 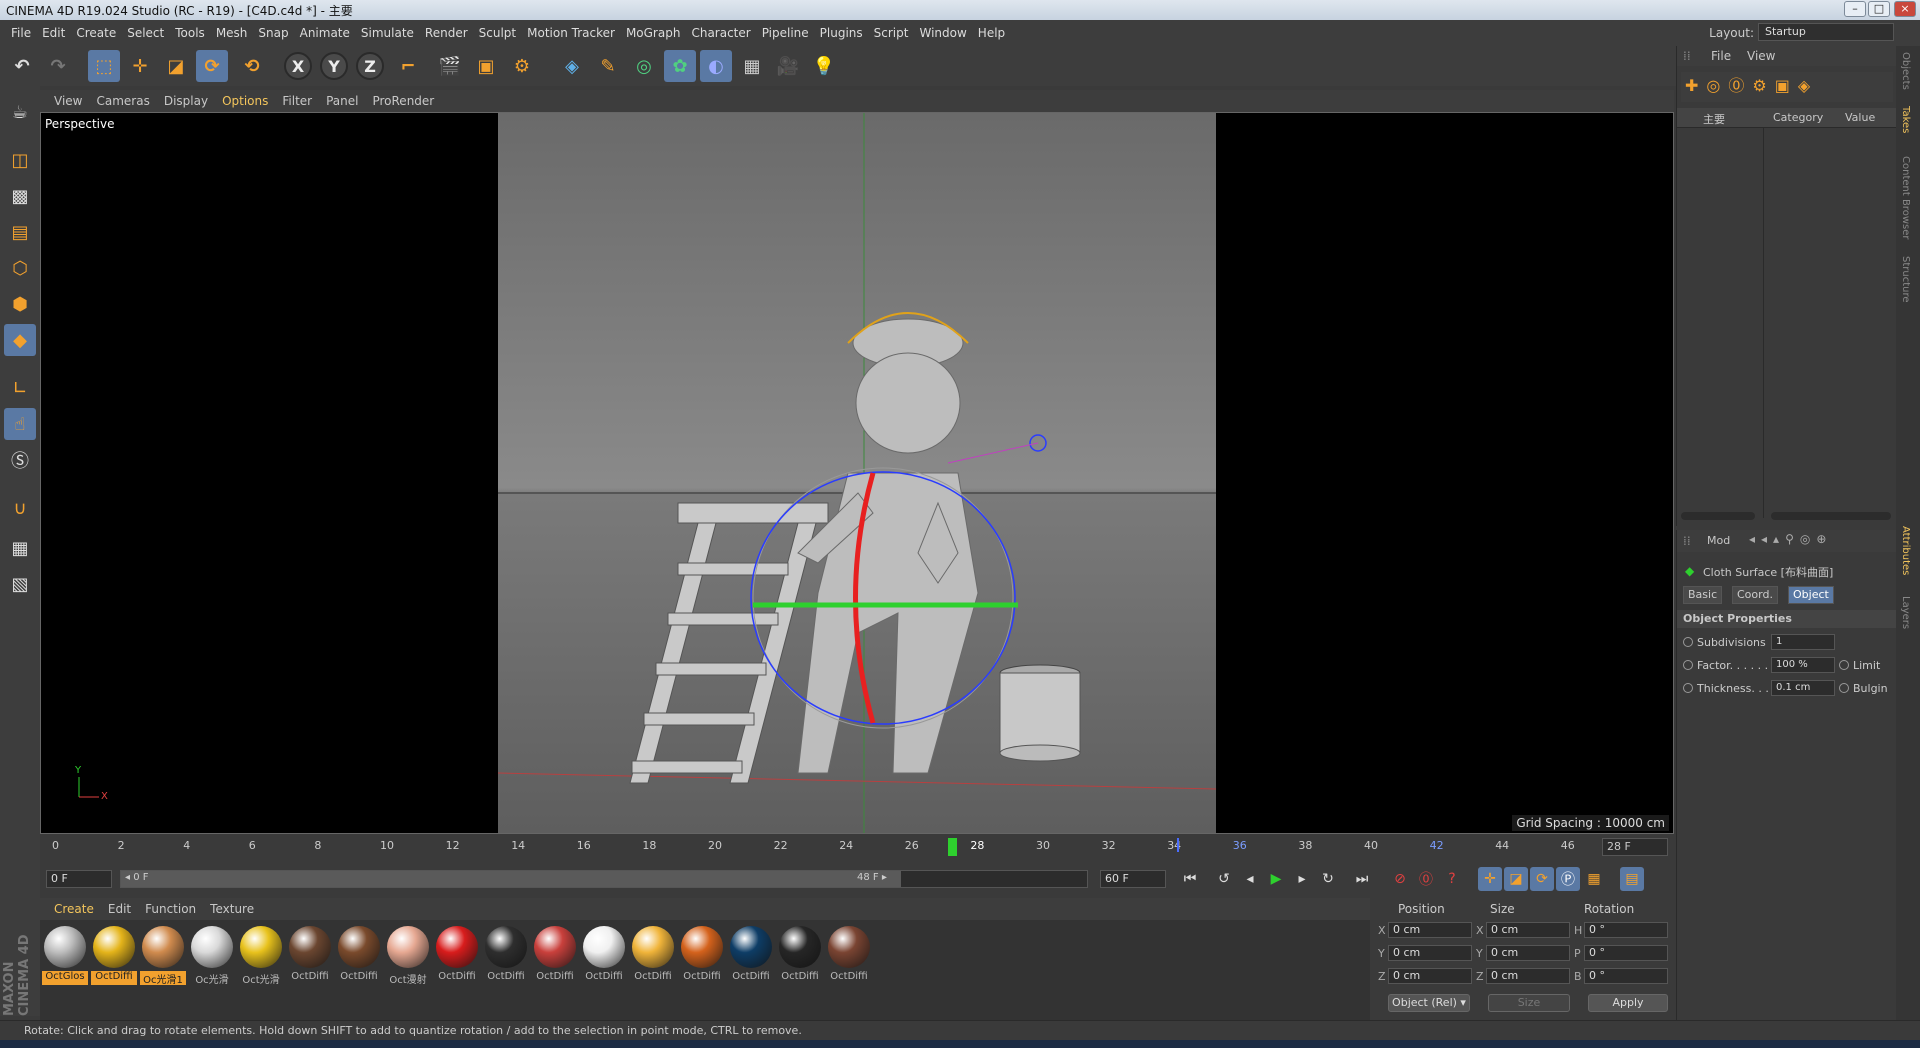 What do you see at coordinates (1826, 32) in the screenshot?
I see `layout-select: Startup` at bounding box center [1826, 32].